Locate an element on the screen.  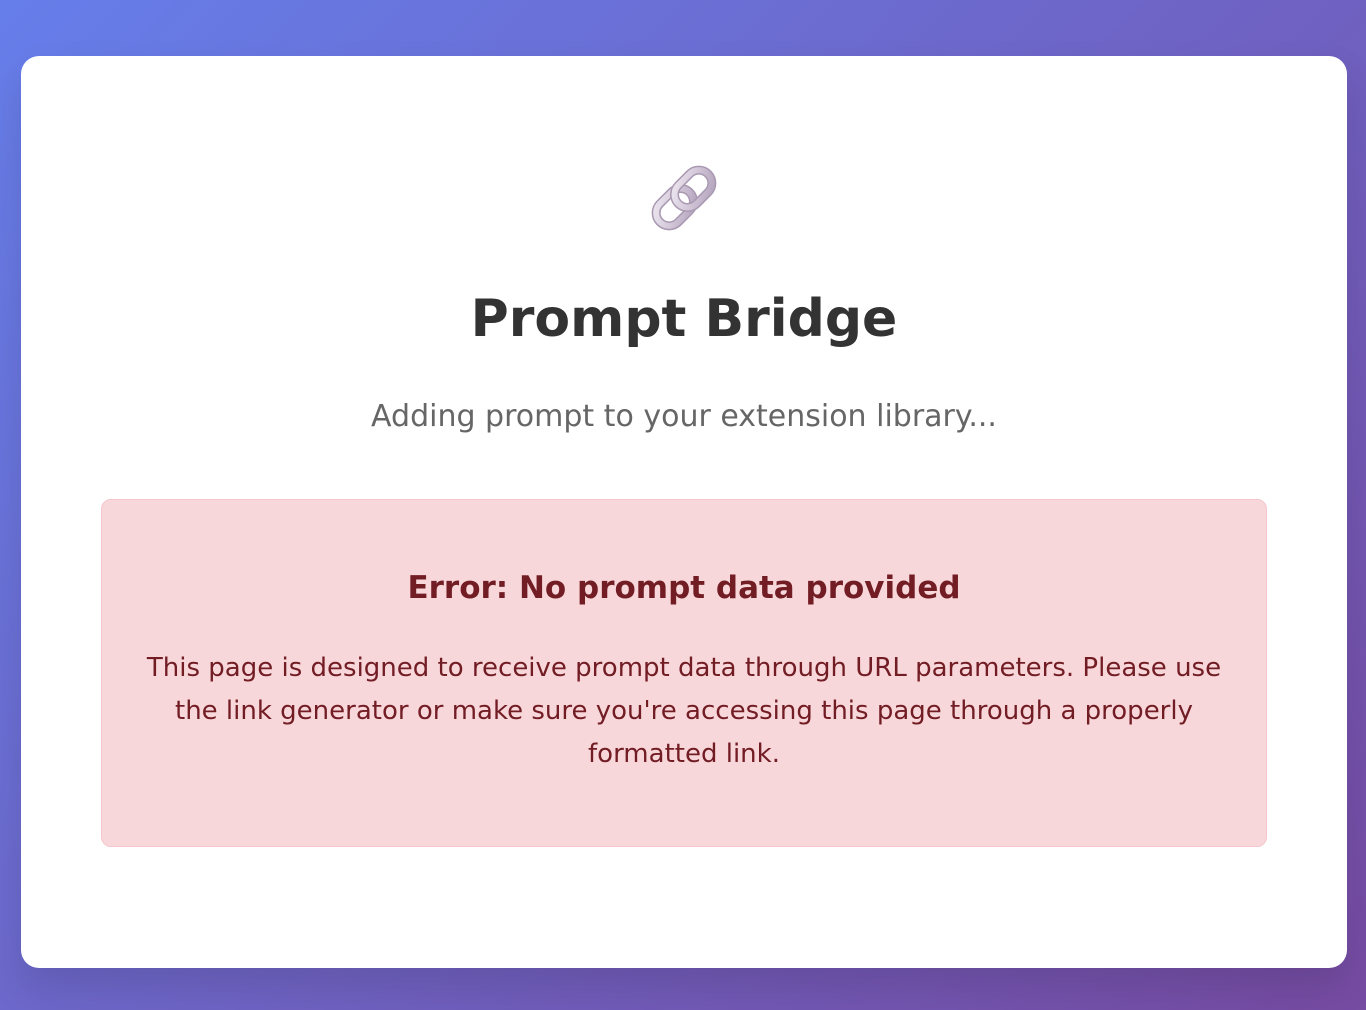
page-title: Prompt Bridge is located at coordinates (684, 319).